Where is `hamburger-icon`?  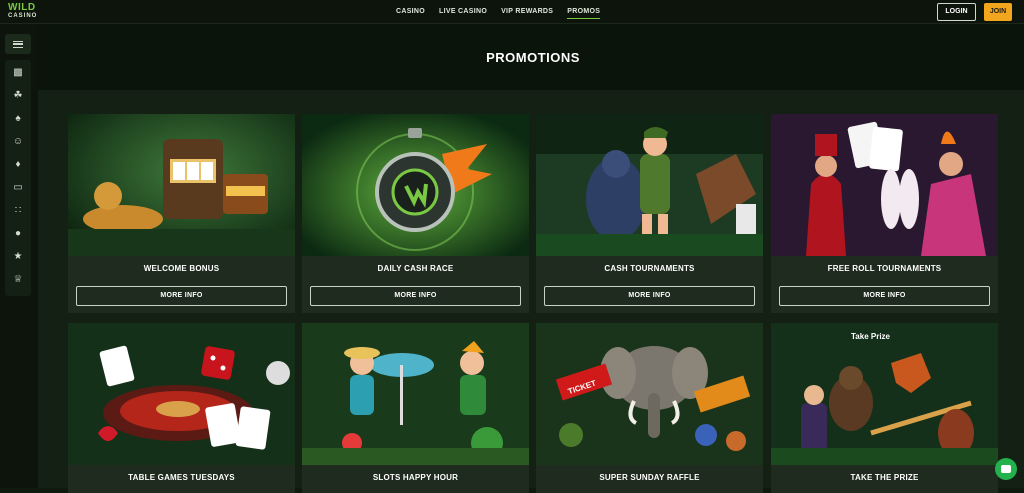
hamburger-icon is located at coordinates (18, 44).